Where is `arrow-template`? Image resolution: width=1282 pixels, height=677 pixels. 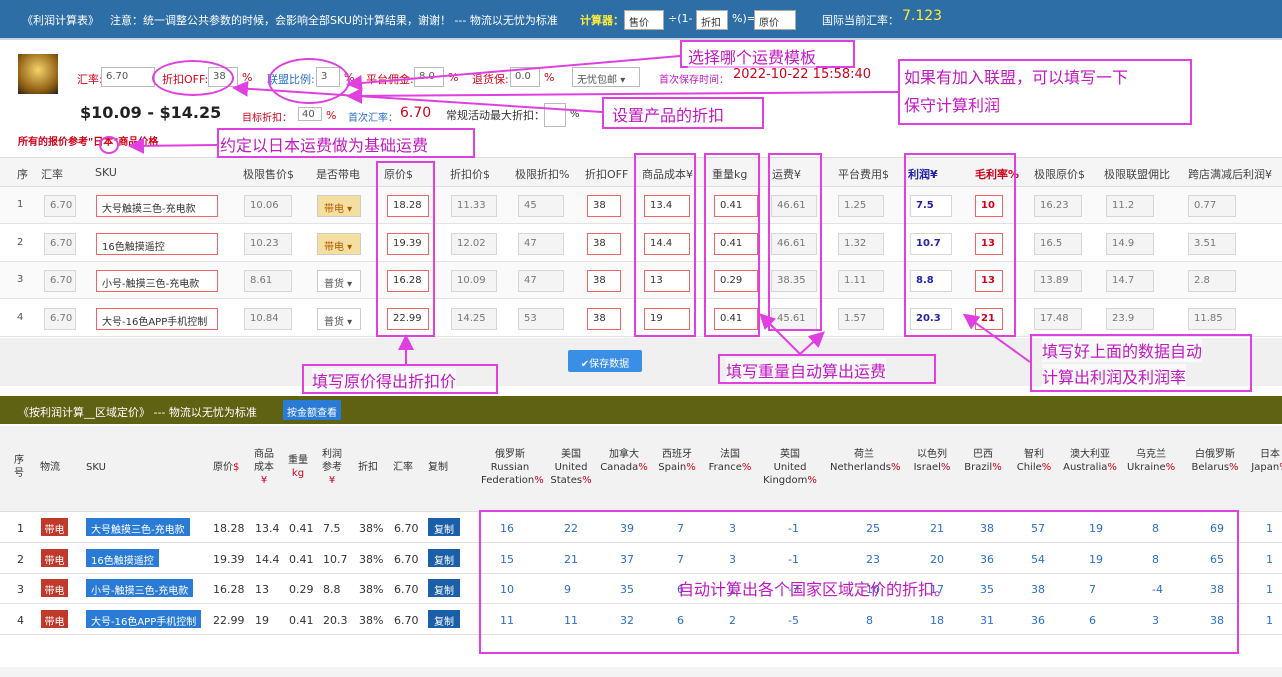 arrow-template is located at coordinates (513, 73).